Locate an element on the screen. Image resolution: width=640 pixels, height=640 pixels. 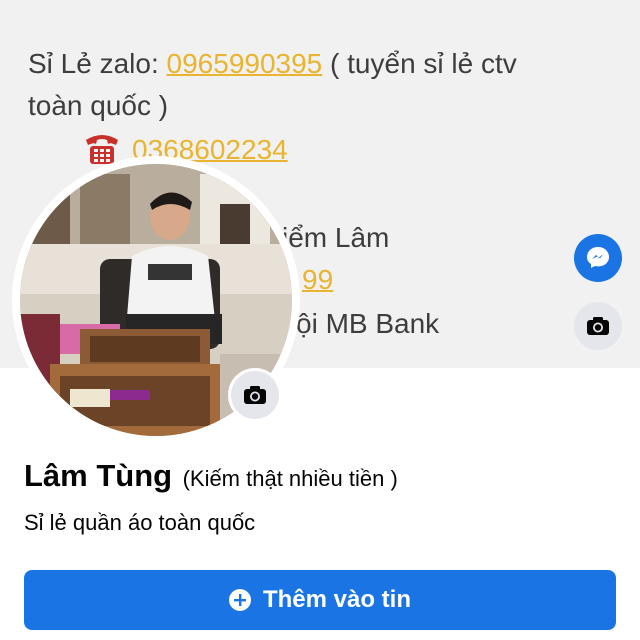
cover-text-line-1: Sỉ Lẻ zalo: 0965990395 ( tuyển sỉ lẻ ctv is located at coordinates (272, 64).